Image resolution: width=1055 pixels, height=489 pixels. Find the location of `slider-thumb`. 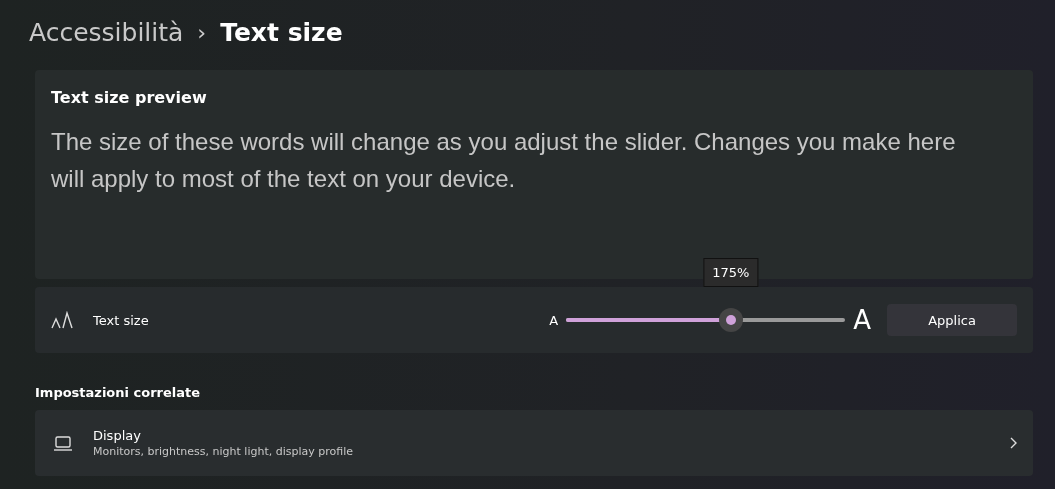

slider-thumb is located at coordinates (730, 320).